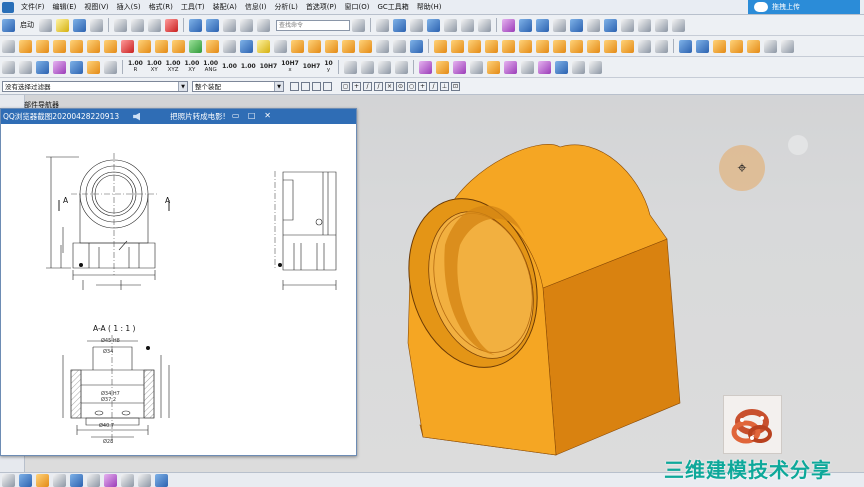  I want to click on snap-quadrant-icon: ○, so click(411, 86).